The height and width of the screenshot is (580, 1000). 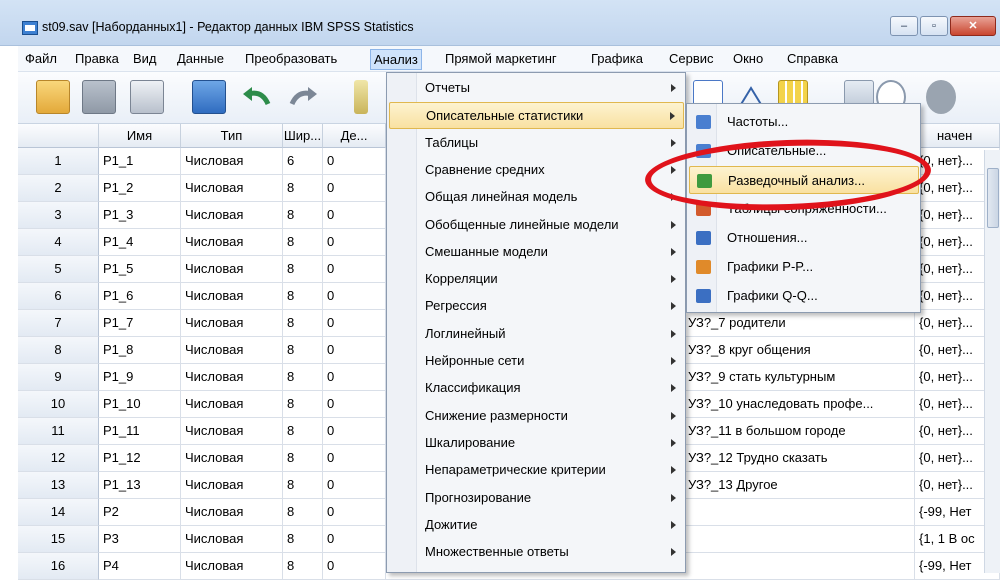 What do you see at coordinates (691, 59) in the screenshot?
I see `menu-utilities: Сервис` at bounding box center [691, 59].